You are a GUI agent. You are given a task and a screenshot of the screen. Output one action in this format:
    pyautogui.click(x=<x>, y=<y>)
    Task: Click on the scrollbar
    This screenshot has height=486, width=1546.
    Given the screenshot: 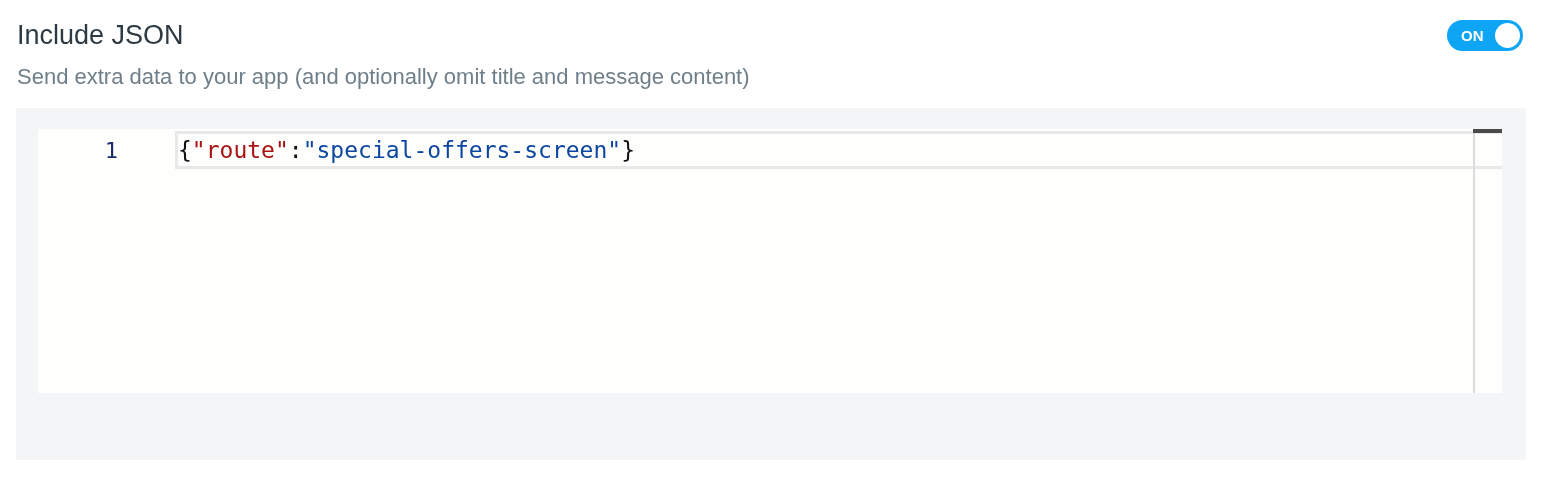 What is the action you would take?
    pyautogui.click(x=1487, y=131)
    